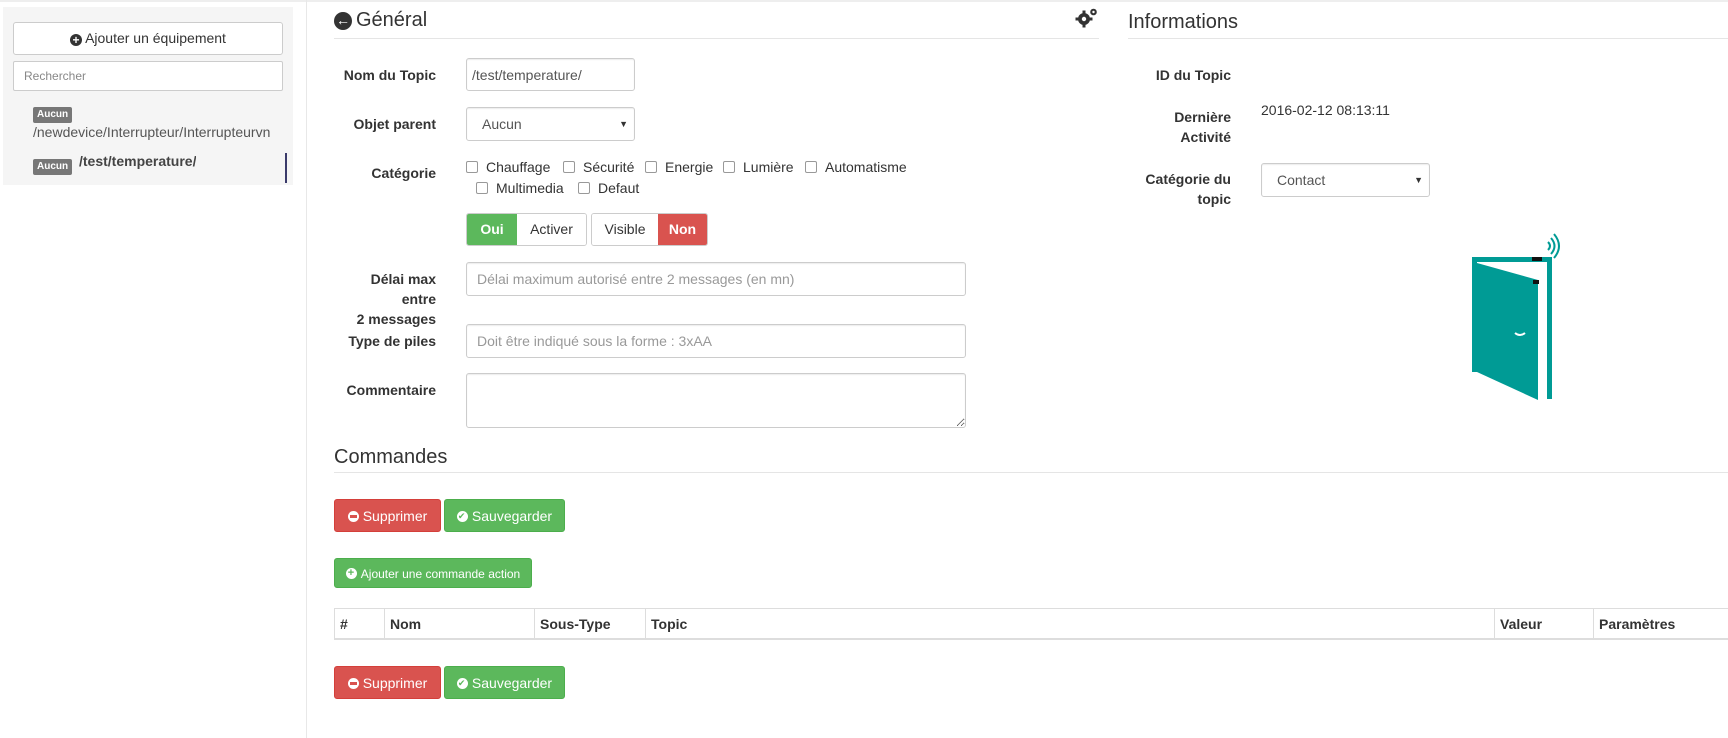  I want to click on enable-toggle: Oui Activer, so click(526, 229).